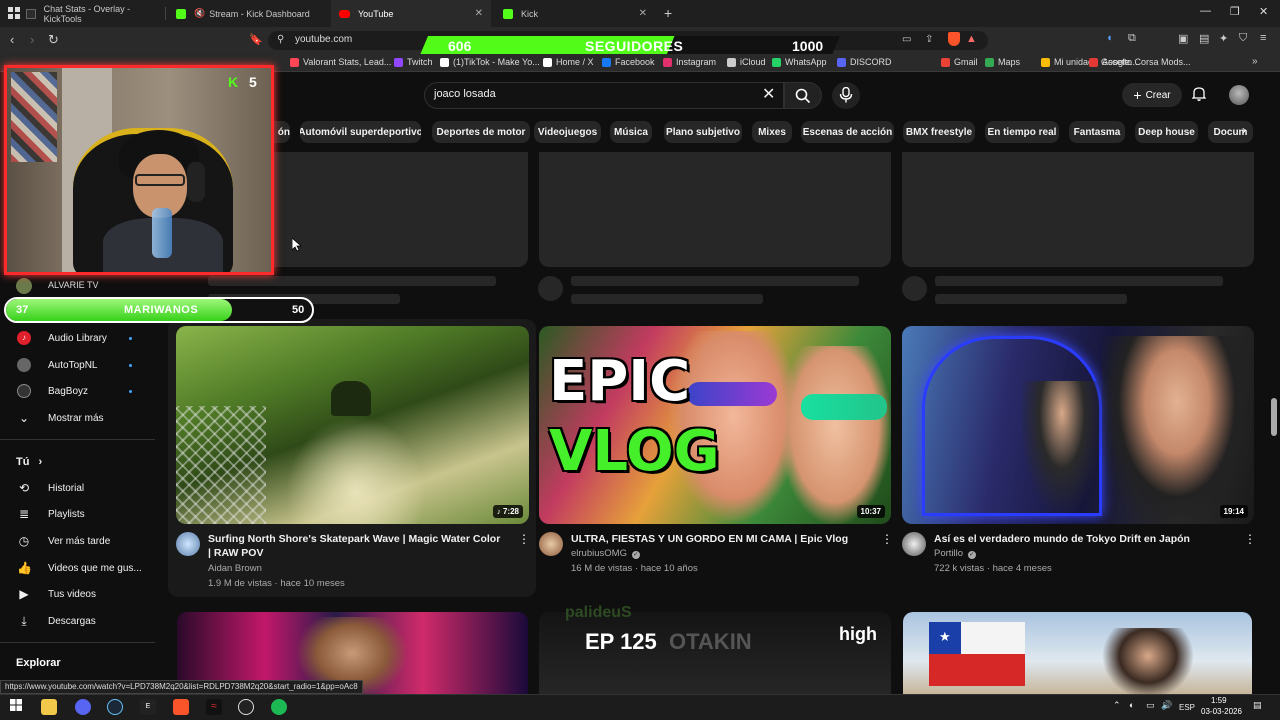 This screenshot has width=1280, height=720. Describe the element at coordinates (1205, 11) in the screenshot. I see `minimize-icon: —` at that location.